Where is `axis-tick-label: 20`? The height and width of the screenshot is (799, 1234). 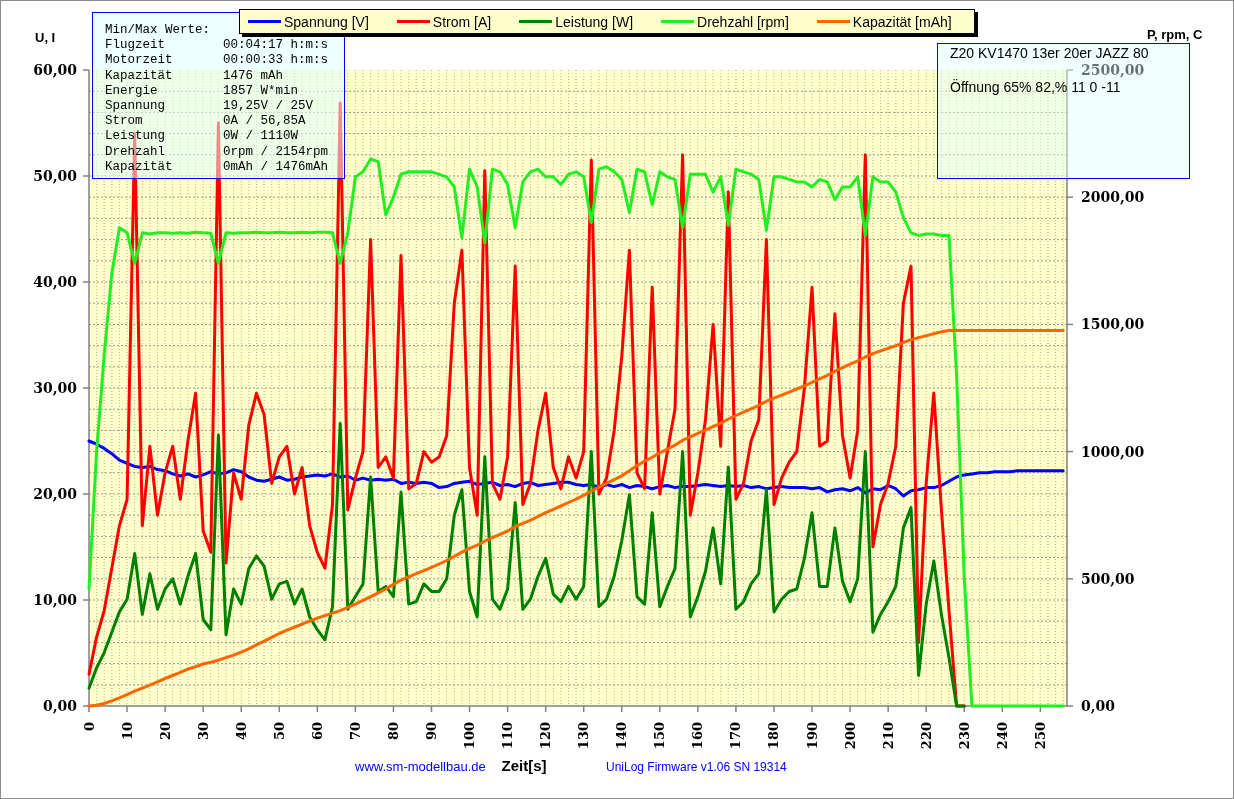
axis-tick-label: 20 is located at coordinates (165, 731).